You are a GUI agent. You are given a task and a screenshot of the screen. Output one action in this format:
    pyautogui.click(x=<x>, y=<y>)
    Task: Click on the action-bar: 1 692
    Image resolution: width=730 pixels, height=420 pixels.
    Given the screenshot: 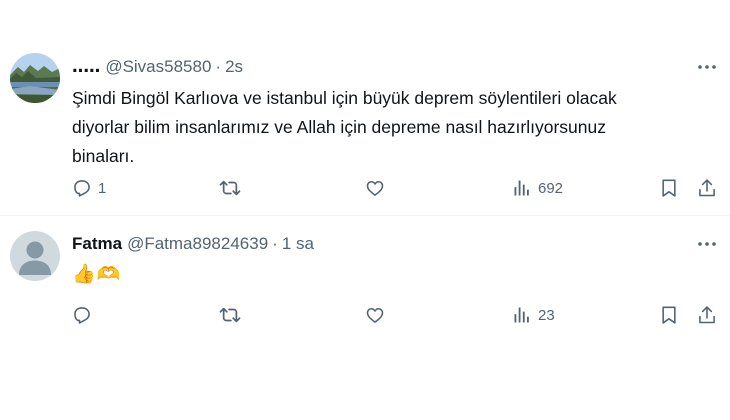 What is the action you would take?
    pyautogui.click(x=365, y=188)
    